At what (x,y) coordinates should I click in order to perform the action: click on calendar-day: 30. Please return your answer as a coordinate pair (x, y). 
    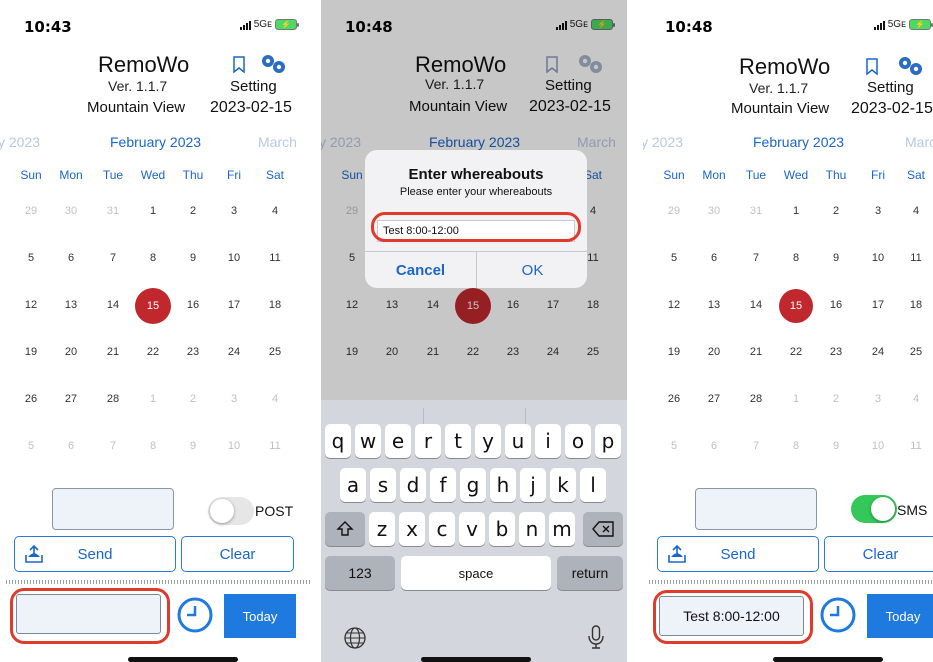
    Looking at the image, I should click on (71, 211).